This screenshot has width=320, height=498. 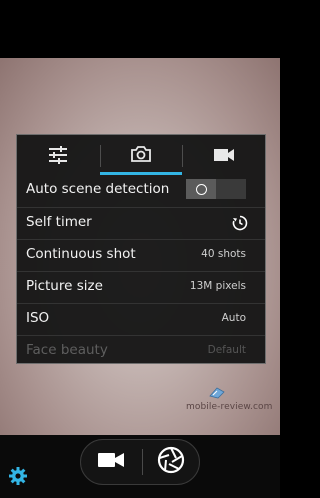 I want to click on top-bar, so click(x=140, y=29).